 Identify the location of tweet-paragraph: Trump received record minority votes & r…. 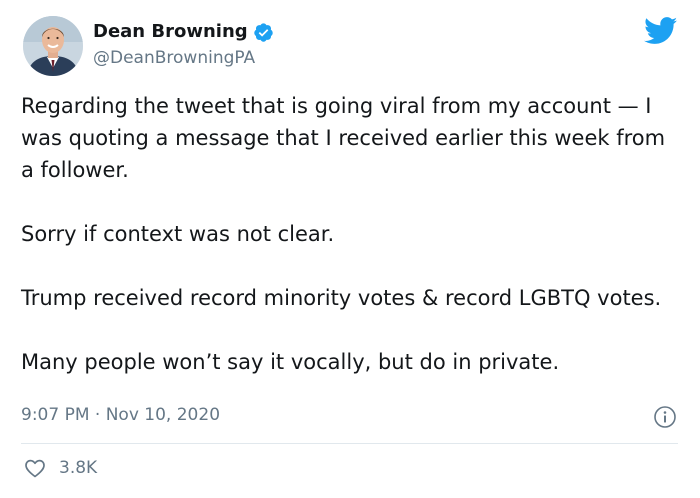
(341, 298).